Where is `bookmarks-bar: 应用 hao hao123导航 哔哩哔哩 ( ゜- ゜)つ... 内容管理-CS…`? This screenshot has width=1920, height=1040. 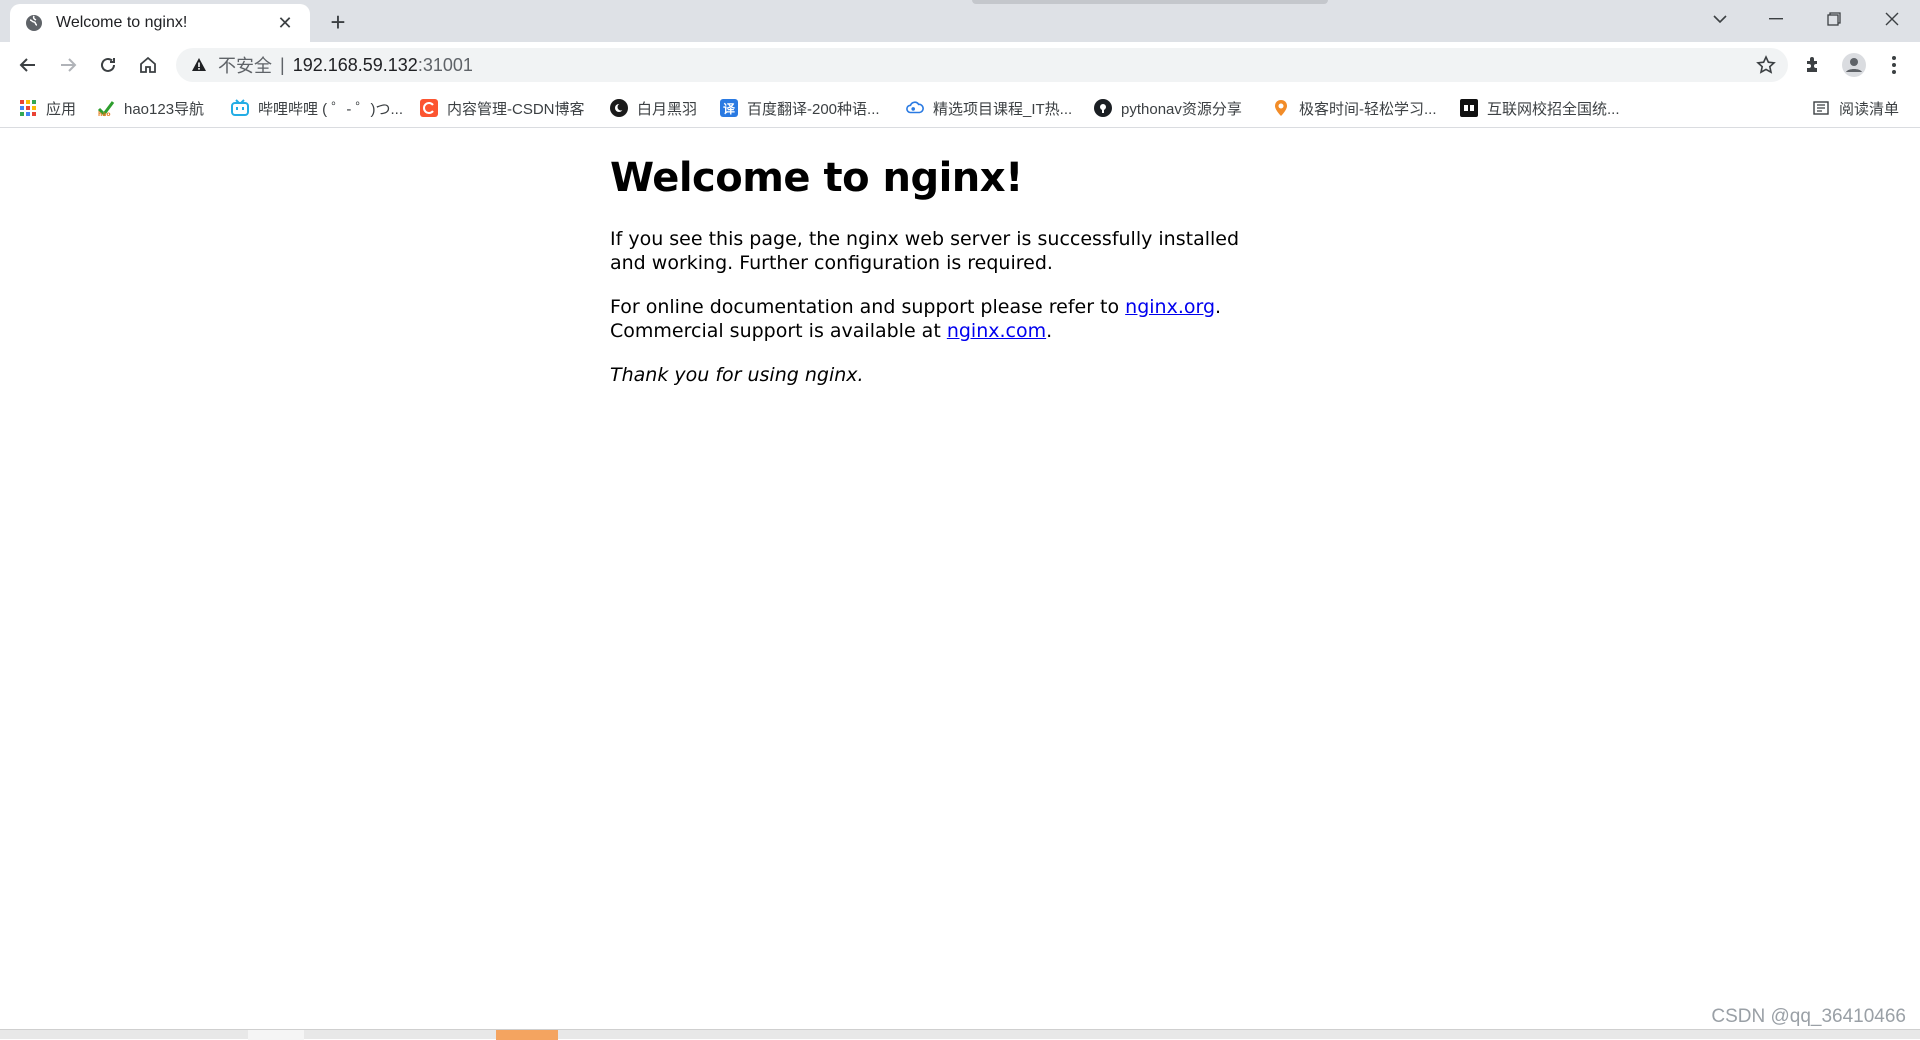
bookmarks-bar: 应用 hao hao123导航 哔哩哔哩 ( ゜- ゜)つ... 内容管理-CS… is located at coordinates (960, 108).